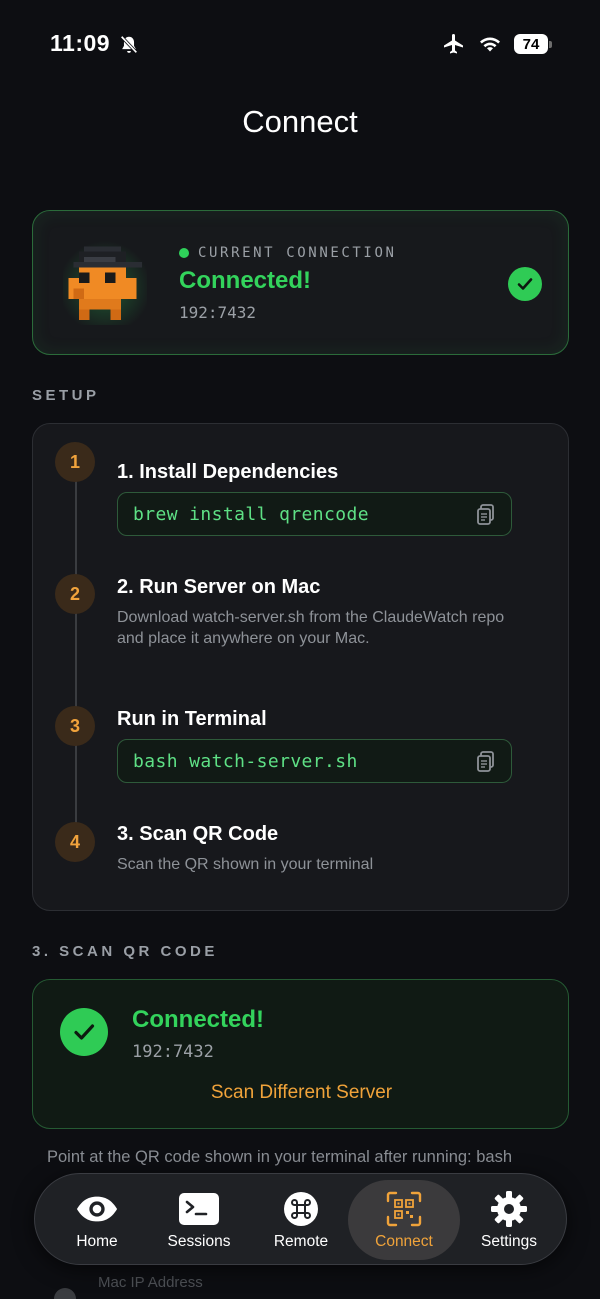  I want to click on current-connection-card: CURRENT CONNECTION Connected! 192:7432, so click(300, 282).